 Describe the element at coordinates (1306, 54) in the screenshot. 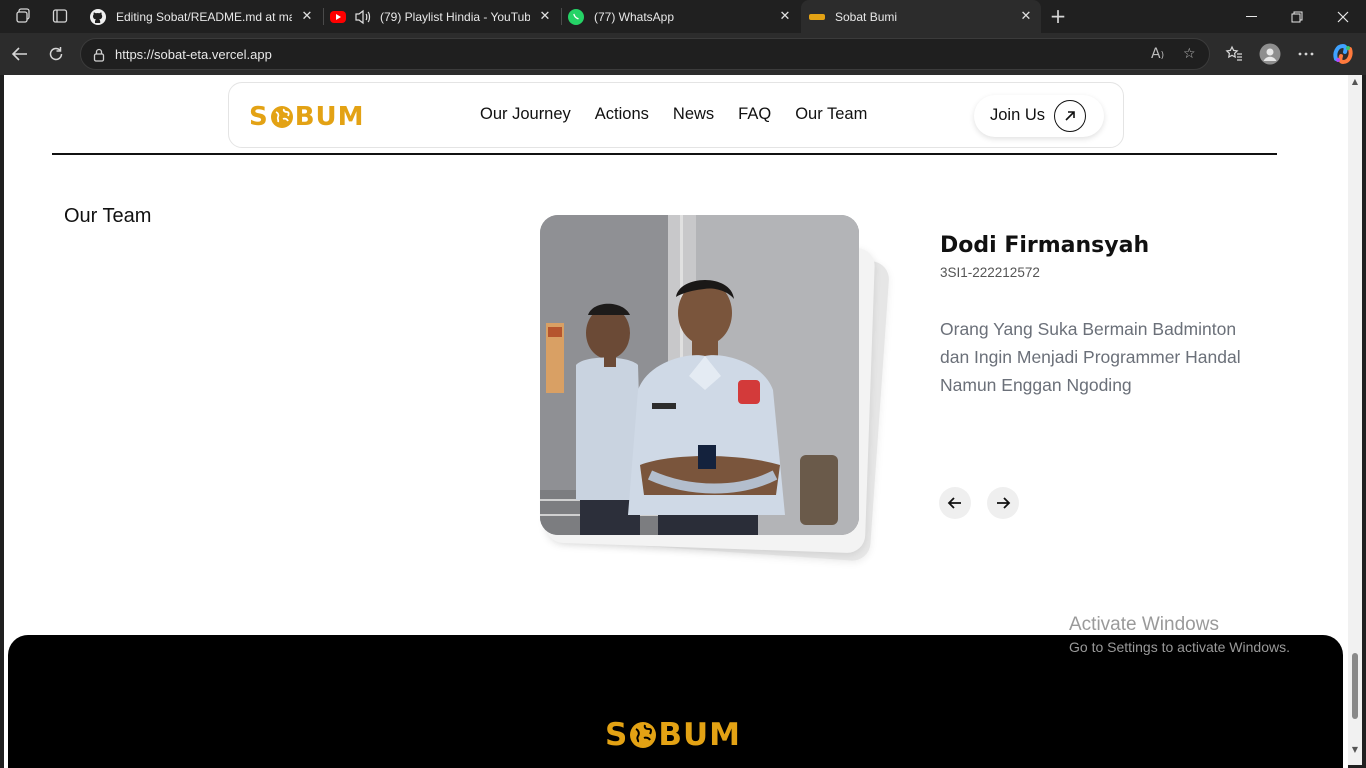

I see `more-menu-icon` at that location.